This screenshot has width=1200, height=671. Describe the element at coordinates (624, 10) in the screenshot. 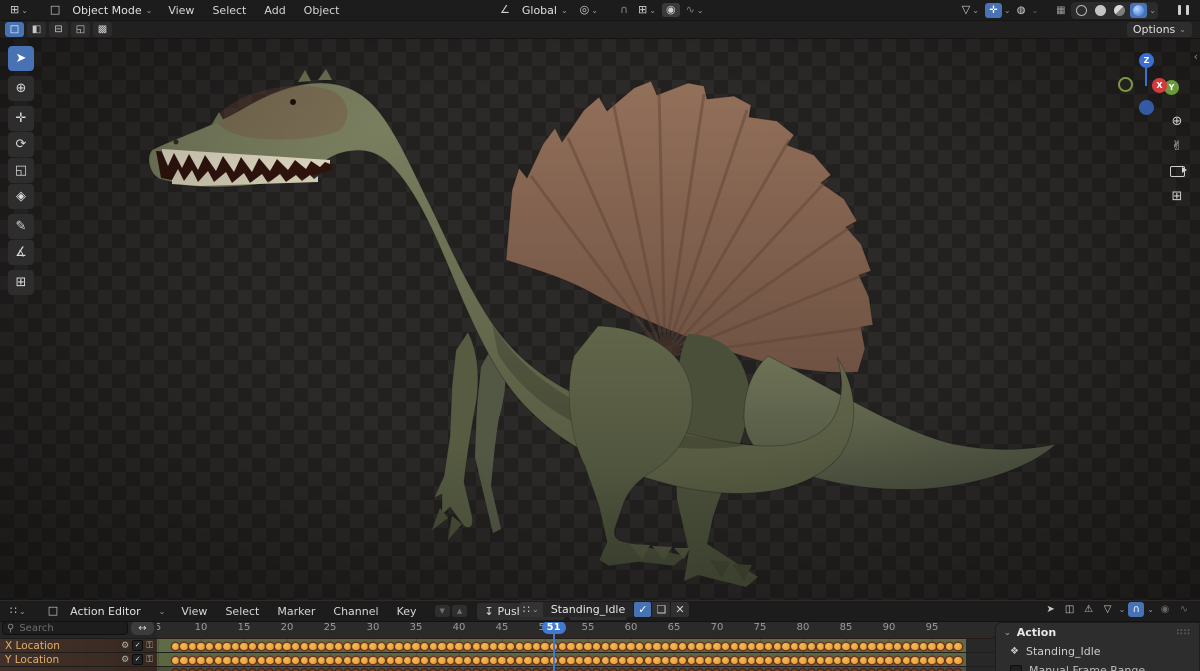

I see `snap-toggle-button: ∩` at that location.